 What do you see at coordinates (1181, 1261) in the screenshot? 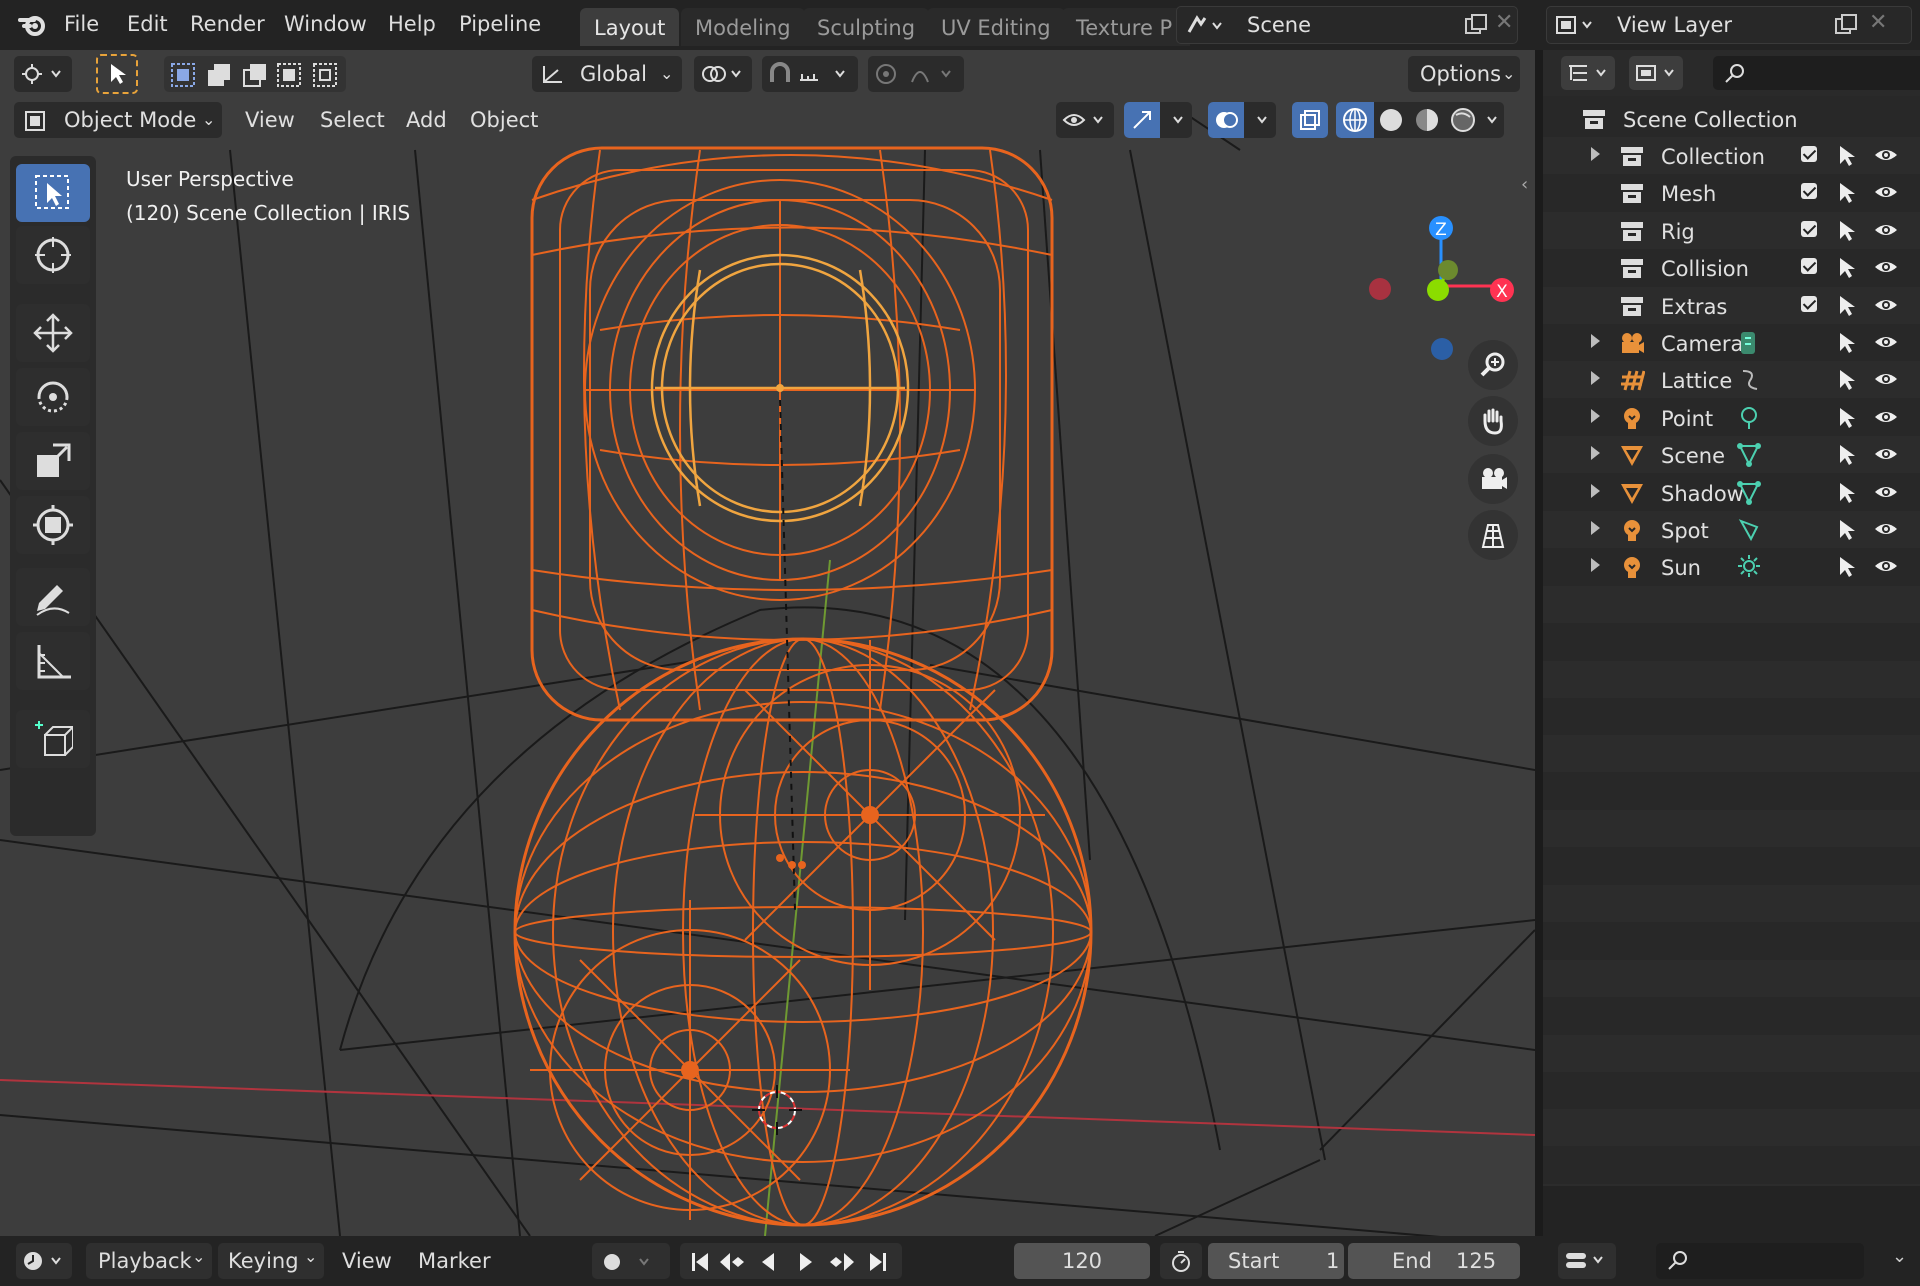
I see `preview-range-toggle` at bounding box center [1181, 1261].